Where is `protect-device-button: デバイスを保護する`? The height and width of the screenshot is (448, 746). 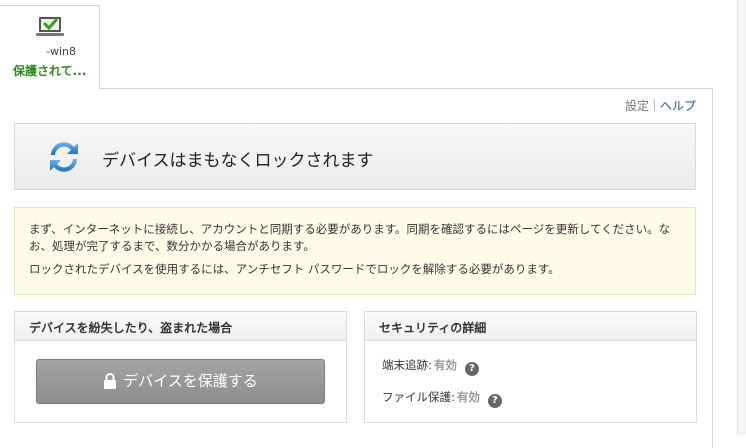 protect-device-button: デバイスを保護する is located at coordinates (180, 381).